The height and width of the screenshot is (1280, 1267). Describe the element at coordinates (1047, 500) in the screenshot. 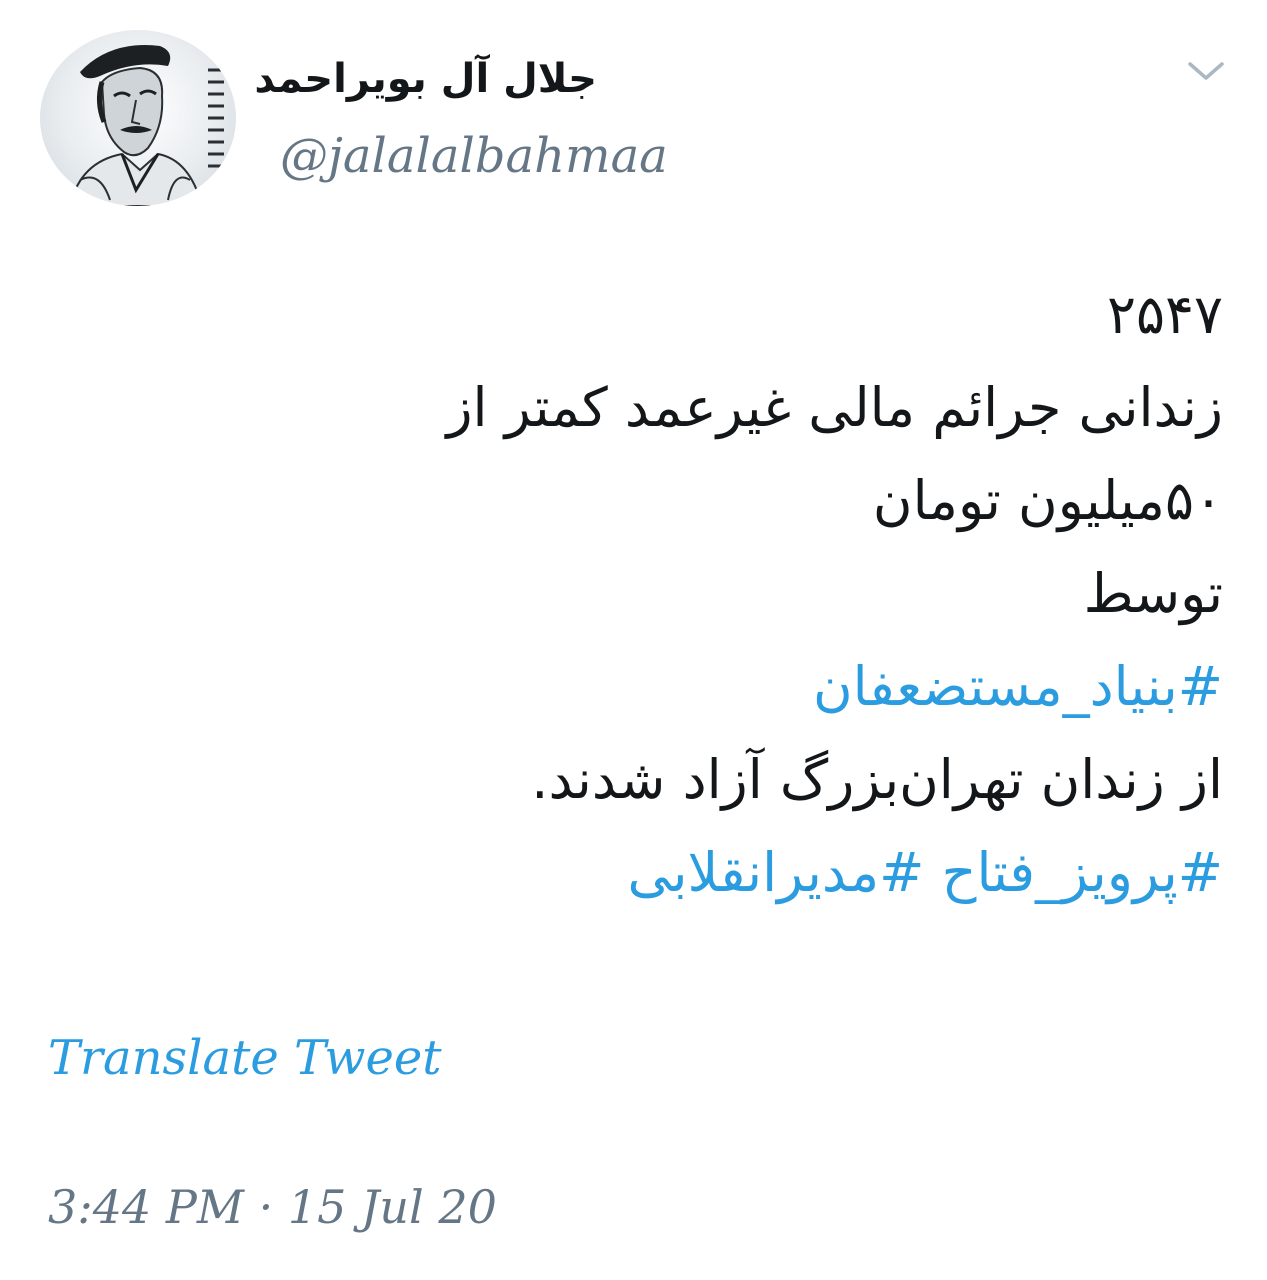

I see `tweet-line-text: ۵۰میلیون تومان` at that location.